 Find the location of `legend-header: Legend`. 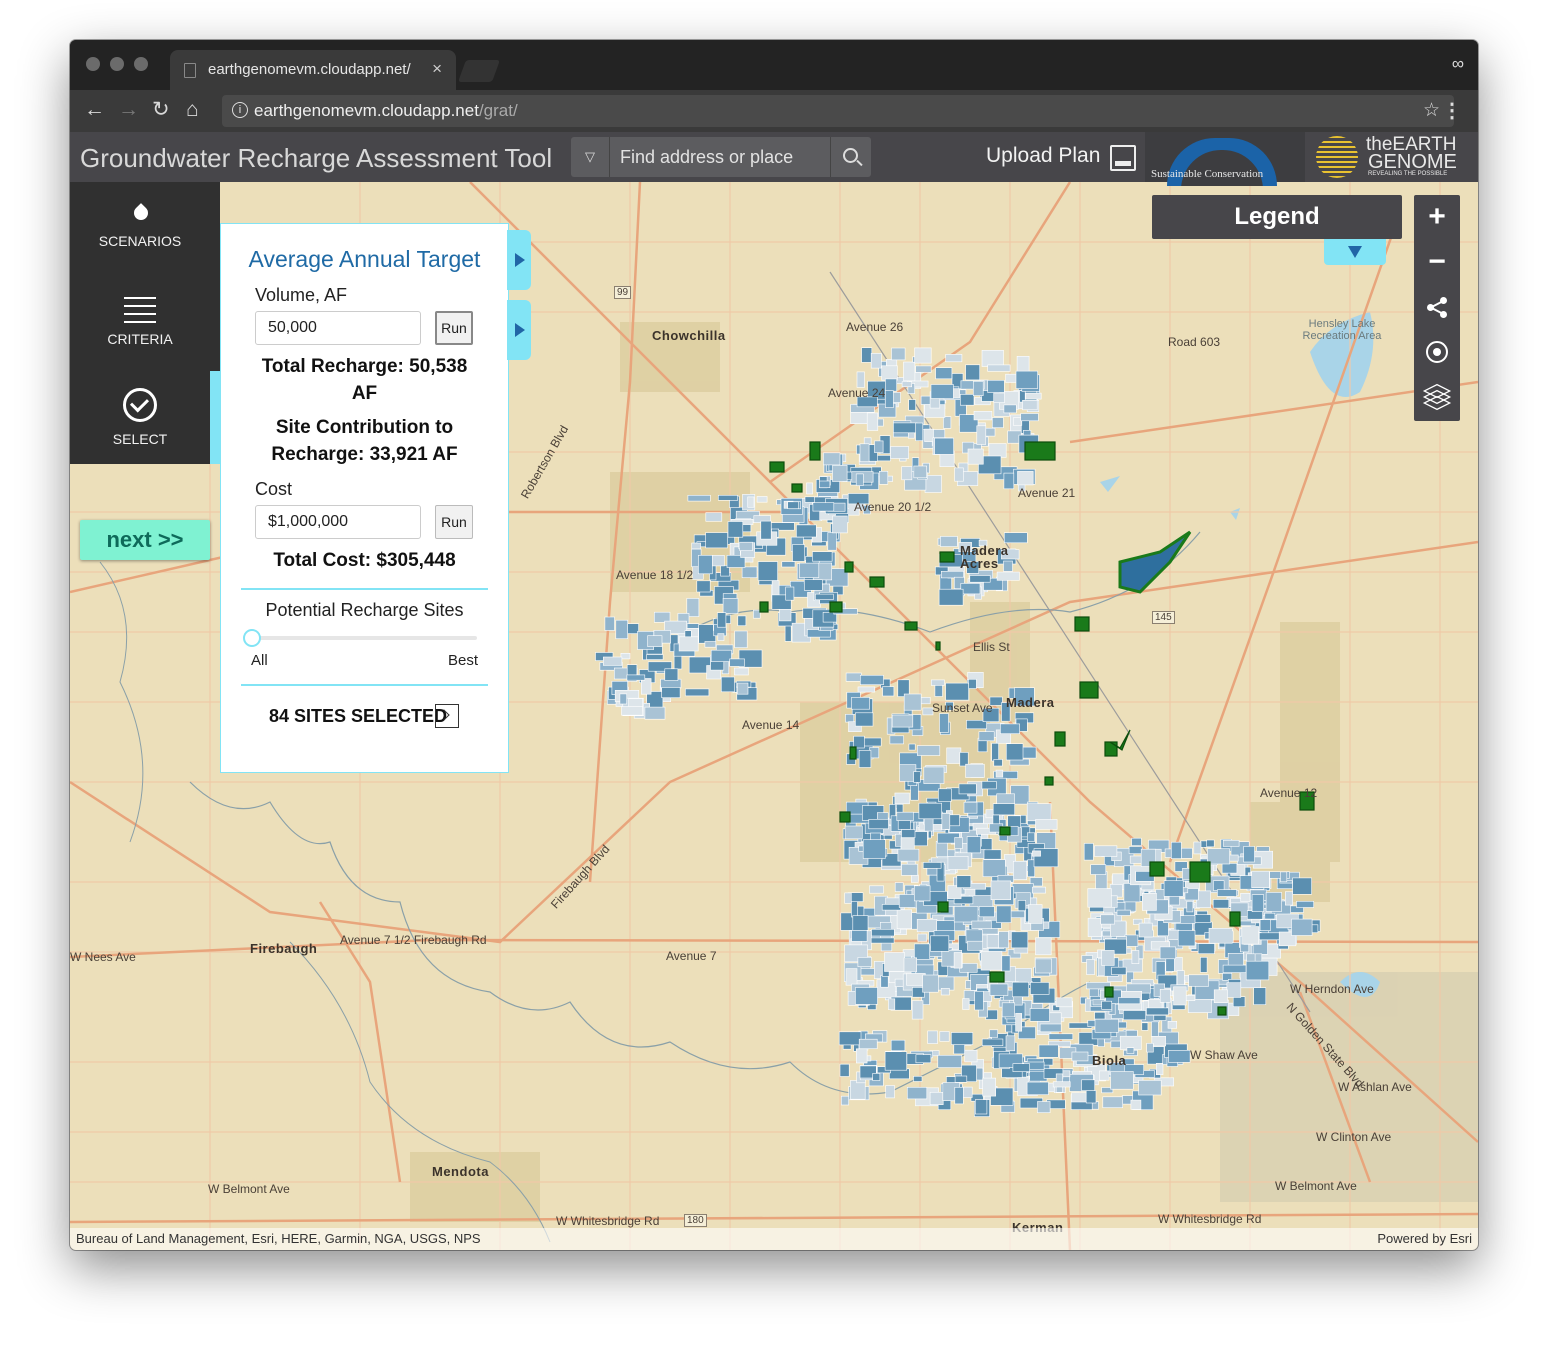

legend-header: Legend is located at coordinates (1277, 217).